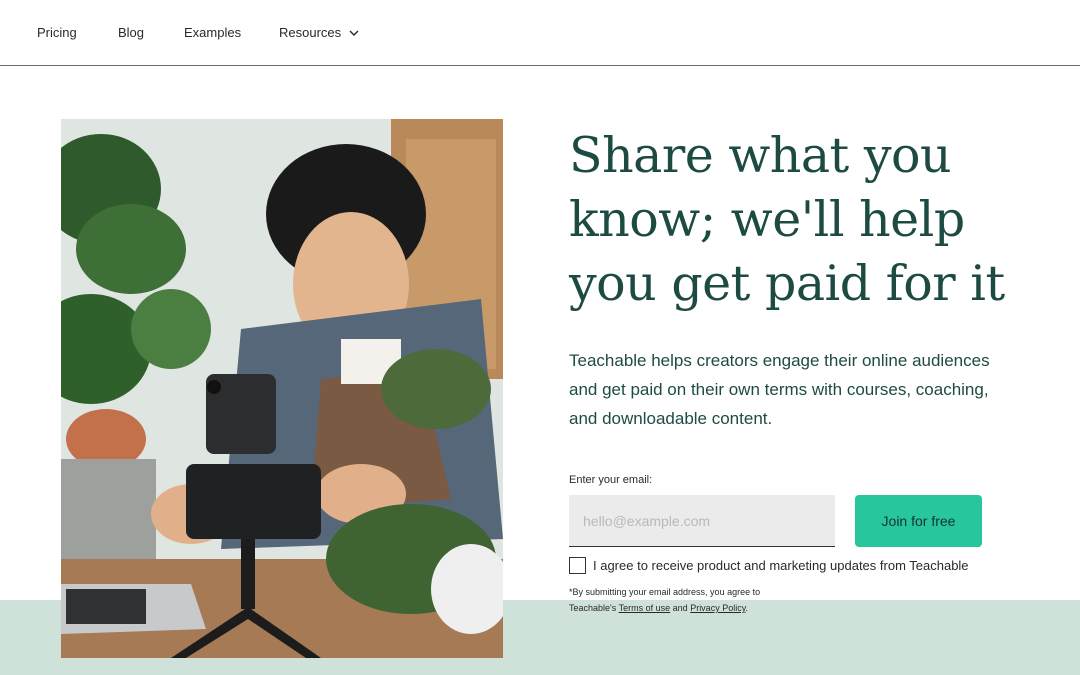 This screenshot has height=675, width=1080. I want to click on terms-of-use-link: Terms of use, so click(645, 608).